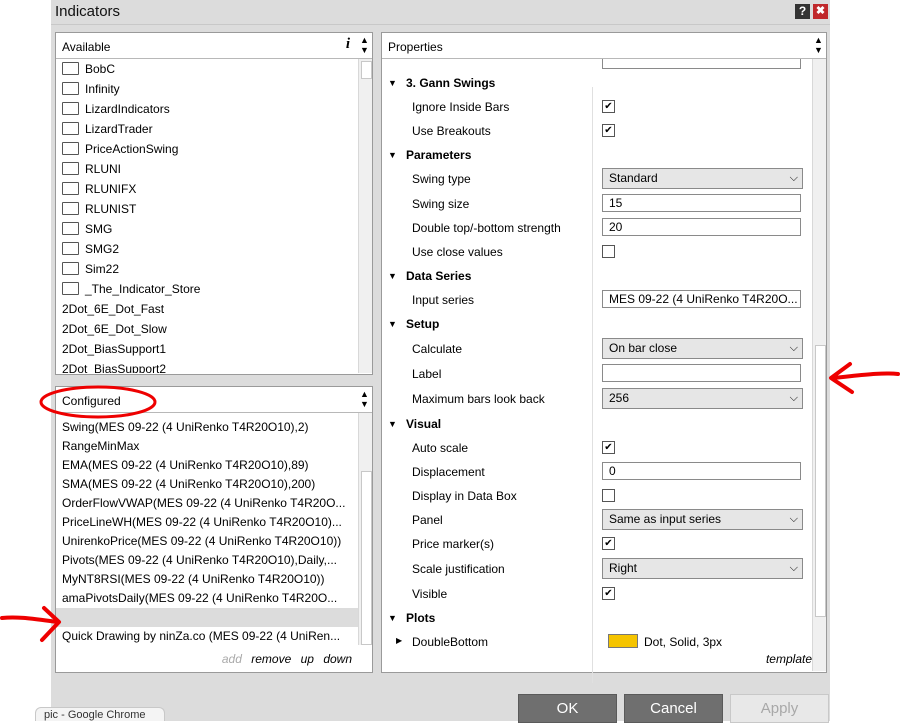  Describe the element at coordinates (702, 519) in the screenshot. I see `panel-select: Same as input series ⌵` at that location.